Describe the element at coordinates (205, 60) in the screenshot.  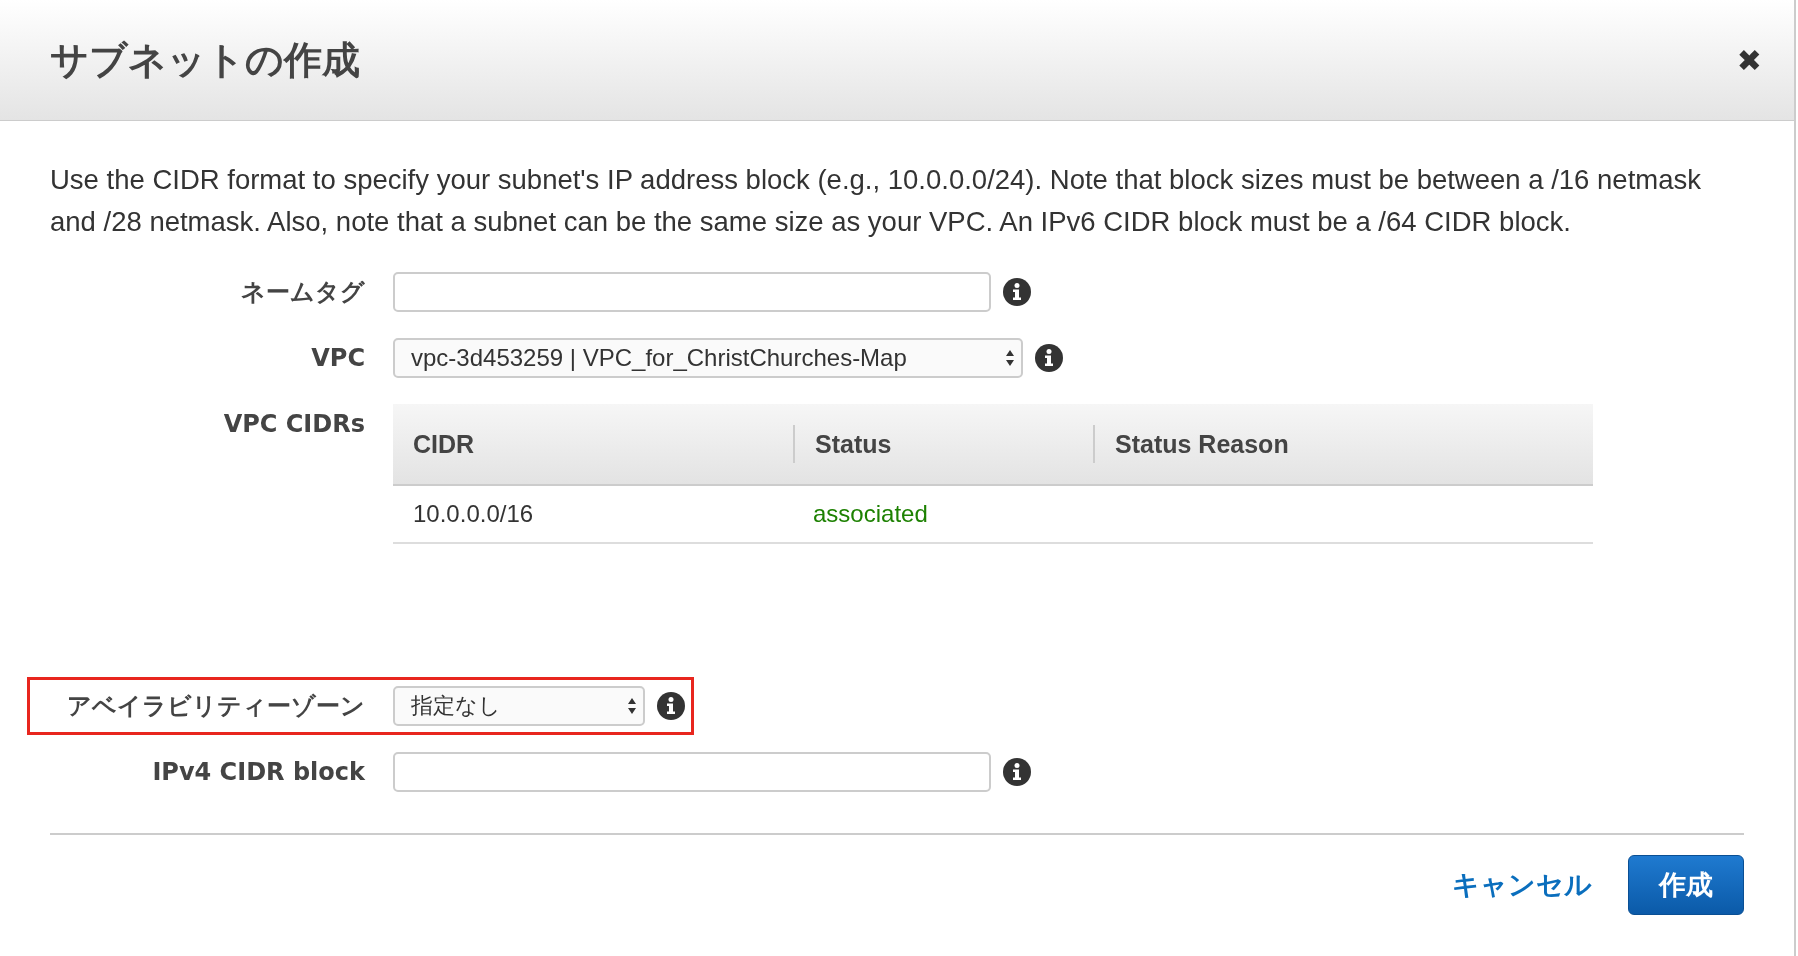
I see `dialog-title: サブネットの作成` at that location.